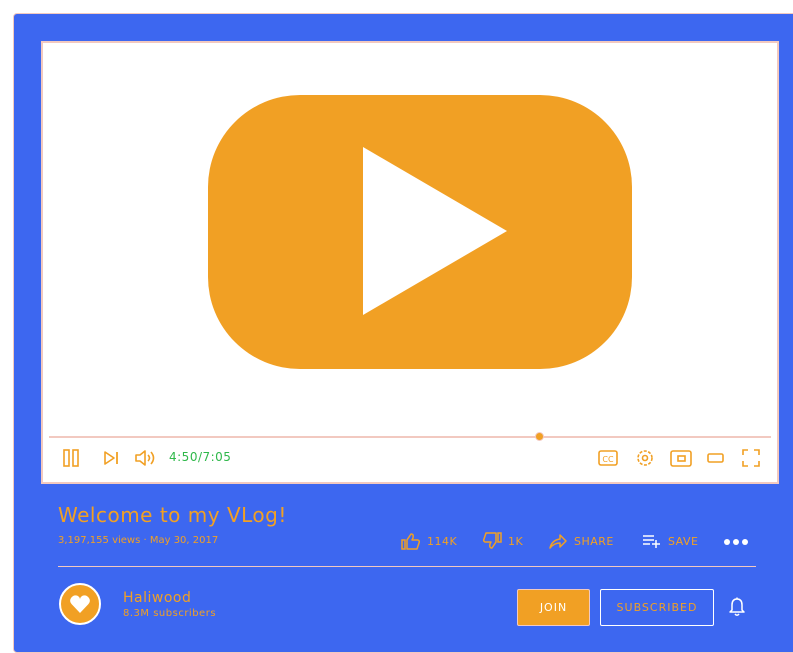 The image size is (793, 653). What do you see at coordinates (657, 607) in the screenshot?
I see `subscribed-button: SUBSCRIBED` at bounding box center [657, 607].